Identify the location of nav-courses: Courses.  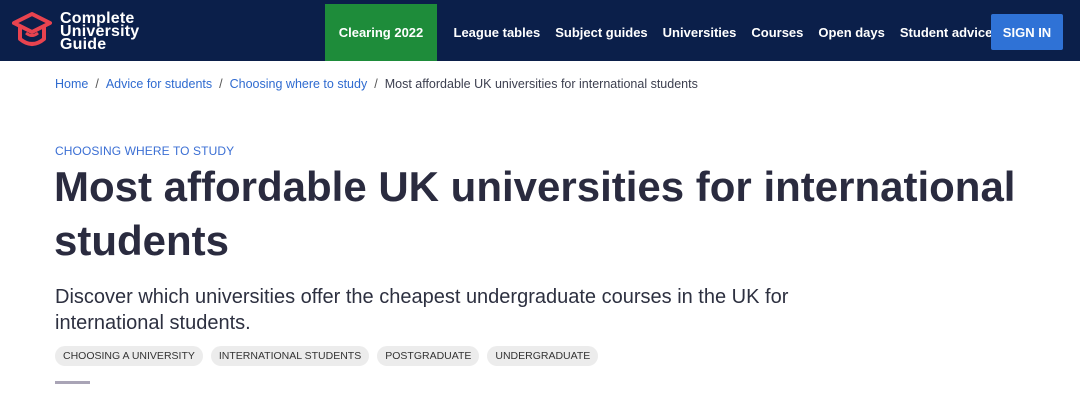
(777, 32).